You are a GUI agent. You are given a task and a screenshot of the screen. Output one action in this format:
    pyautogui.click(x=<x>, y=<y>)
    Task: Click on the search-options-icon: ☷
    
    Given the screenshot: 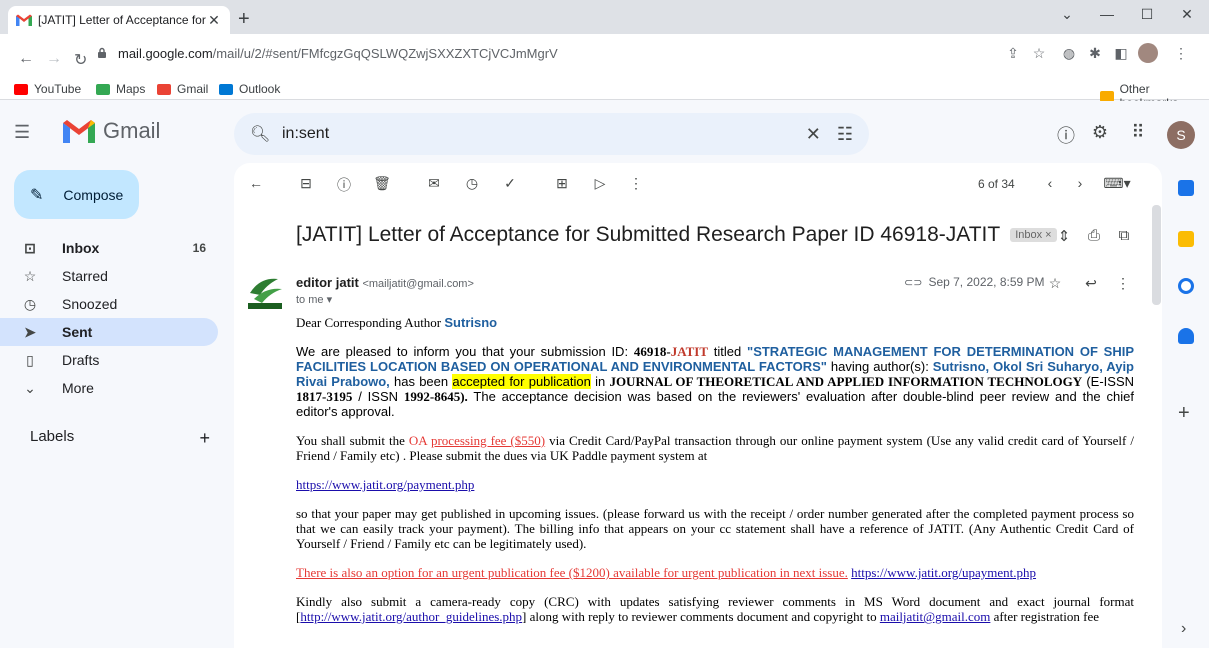 What is the action you would take?
    pyautogui.click(x=845, y=134)
    